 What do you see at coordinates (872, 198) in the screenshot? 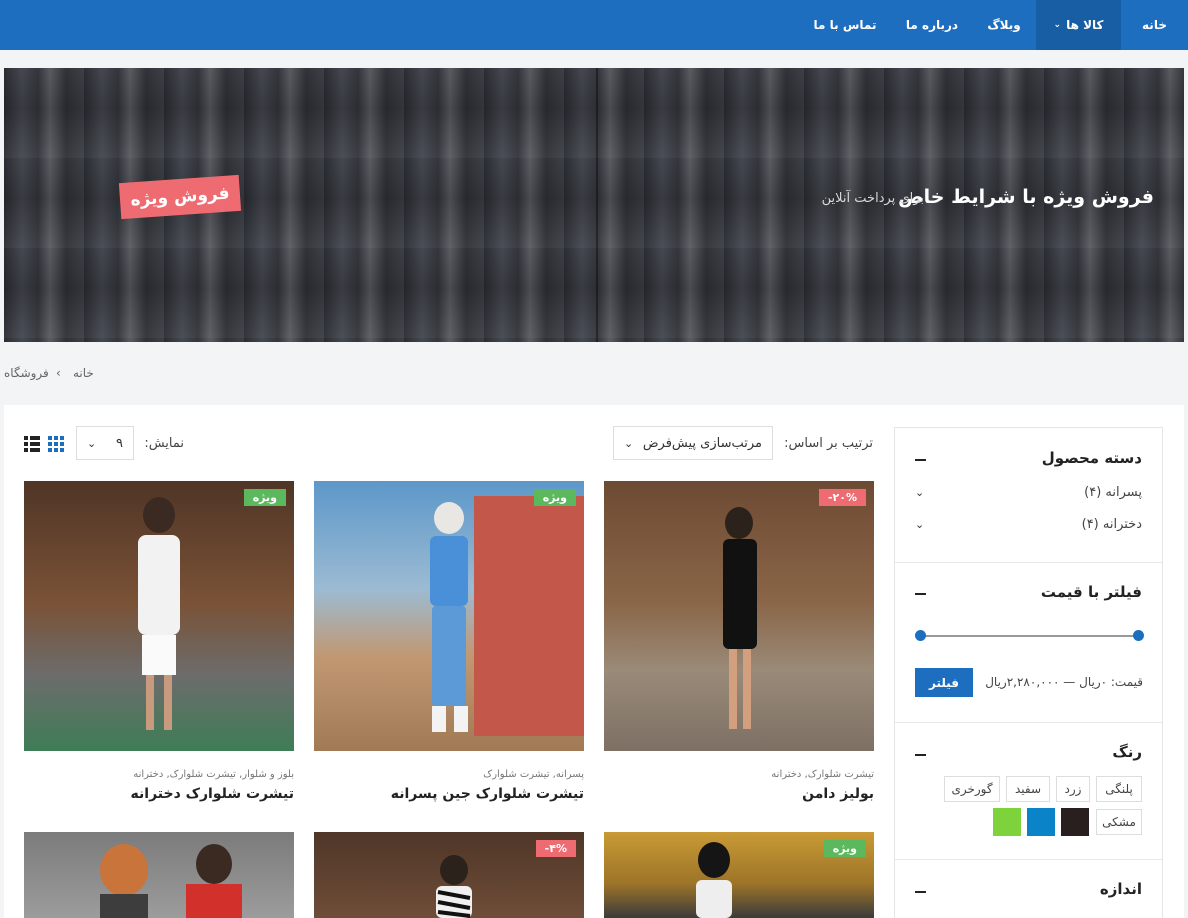
I see `hero-subtitle: برای پرداخت آنلاین` at bounding box center [872, 198].